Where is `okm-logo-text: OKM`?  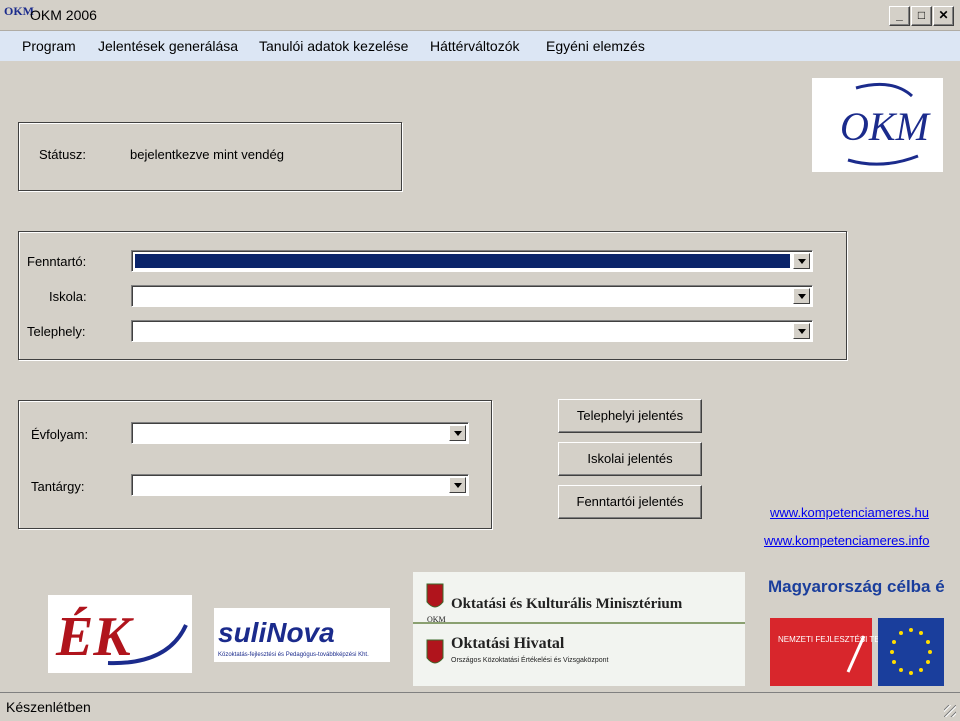
okm-logo-text: OKM is located at coordinates (886, 126).